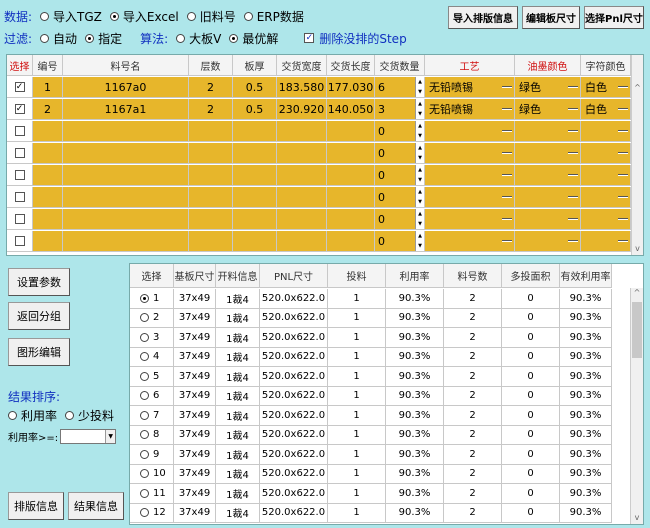  Describe the element at coordinates (255, 65) in the screenshot. I see `column-header: 板厚` at that location.